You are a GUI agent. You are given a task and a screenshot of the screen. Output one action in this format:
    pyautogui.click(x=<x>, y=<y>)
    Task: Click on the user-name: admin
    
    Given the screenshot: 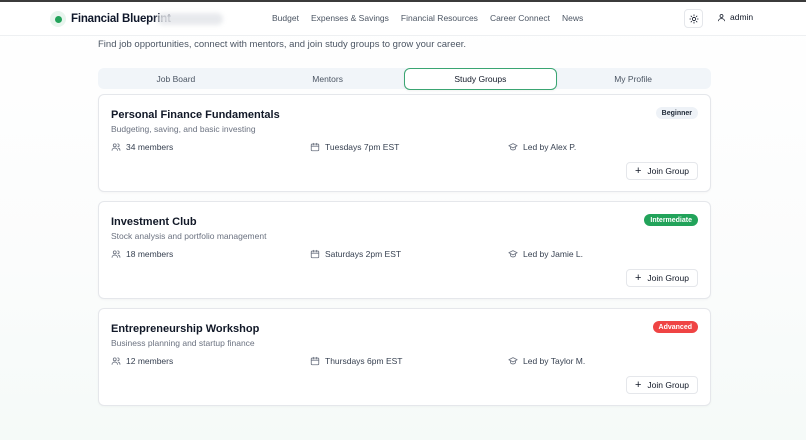 What is the action you would take?
    pyautogui.click(x=742, y=17)
    